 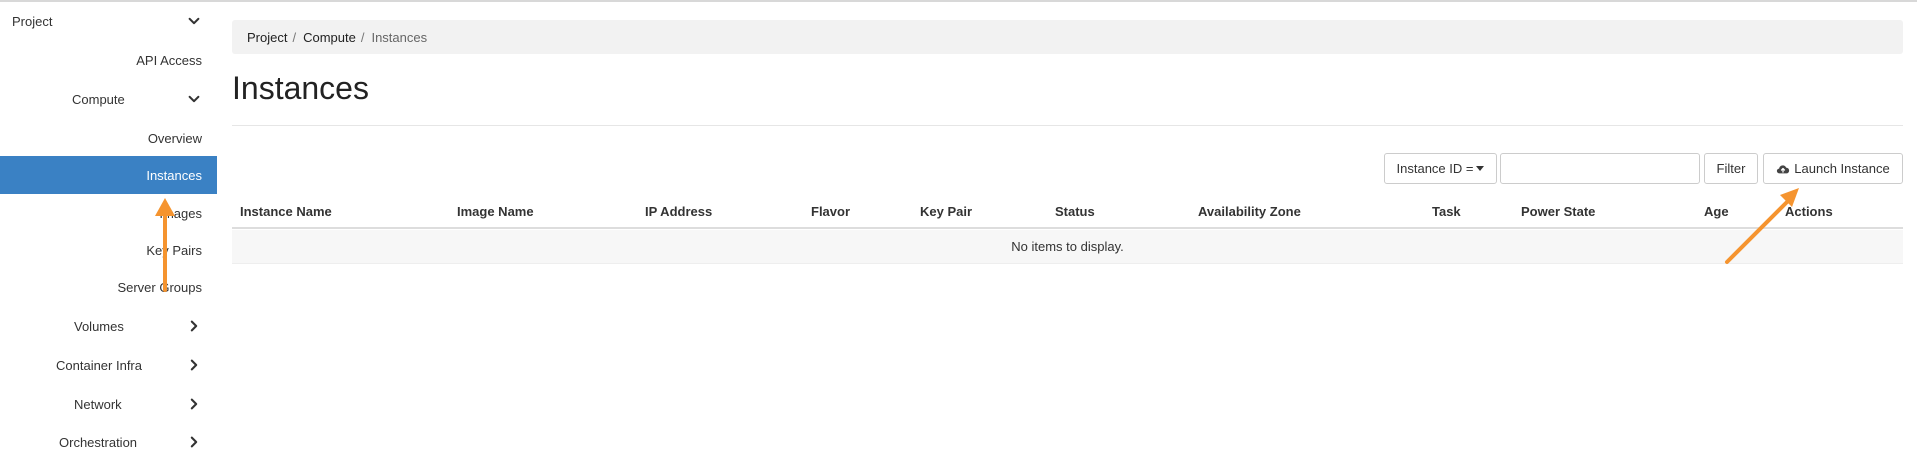 I want to click on column-header: Key Pair, so click(x=946, y=211).